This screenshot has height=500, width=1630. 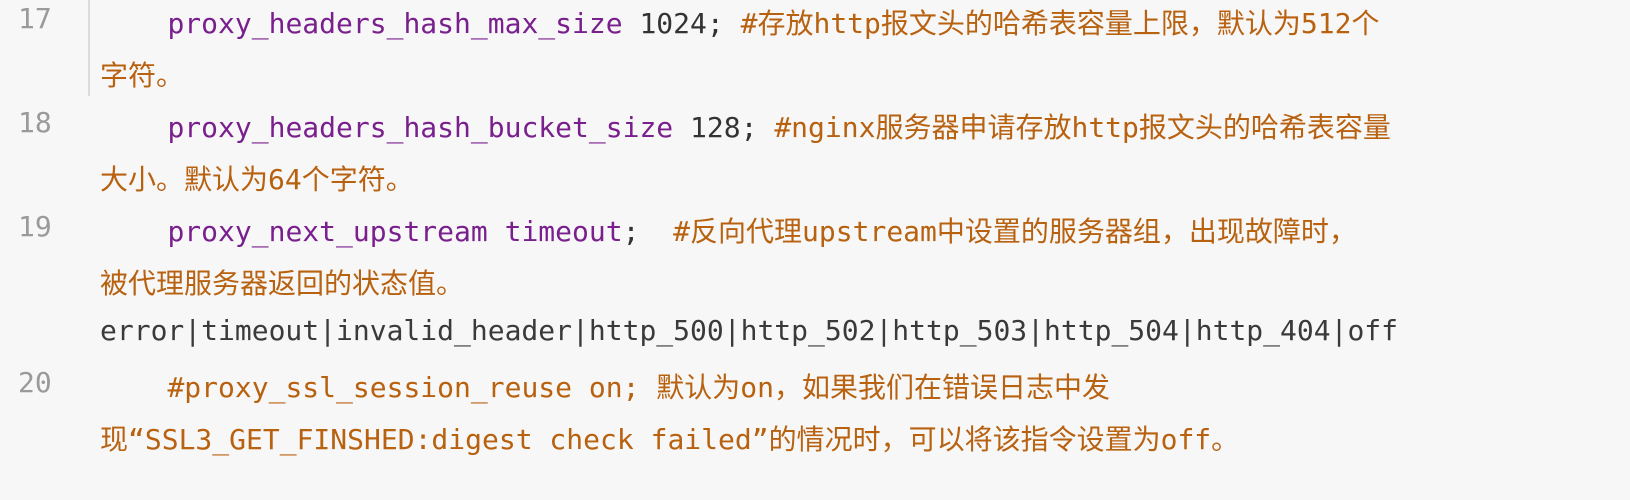 I want to click on directive: proxy_headers_hash_max_size, so click(x=395, y=23).